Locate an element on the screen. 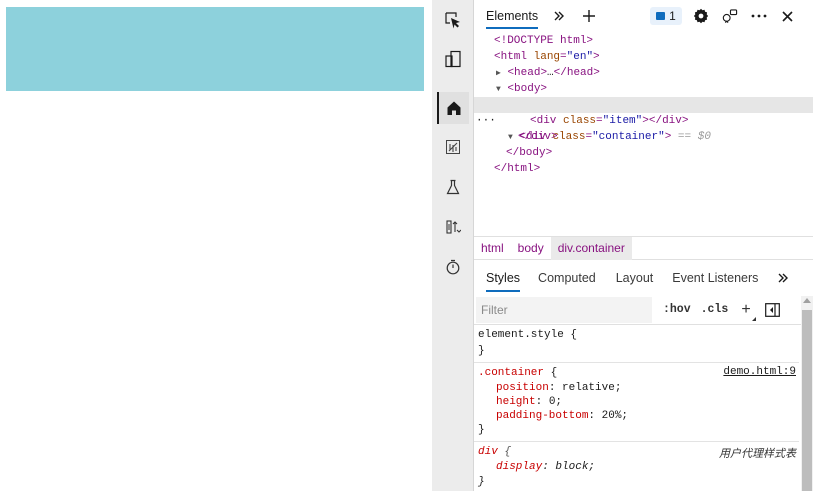 The height and width of the screenshot is (491, 813). devtools-toolbar: Elements 1 is located at coordinates (643, 16).